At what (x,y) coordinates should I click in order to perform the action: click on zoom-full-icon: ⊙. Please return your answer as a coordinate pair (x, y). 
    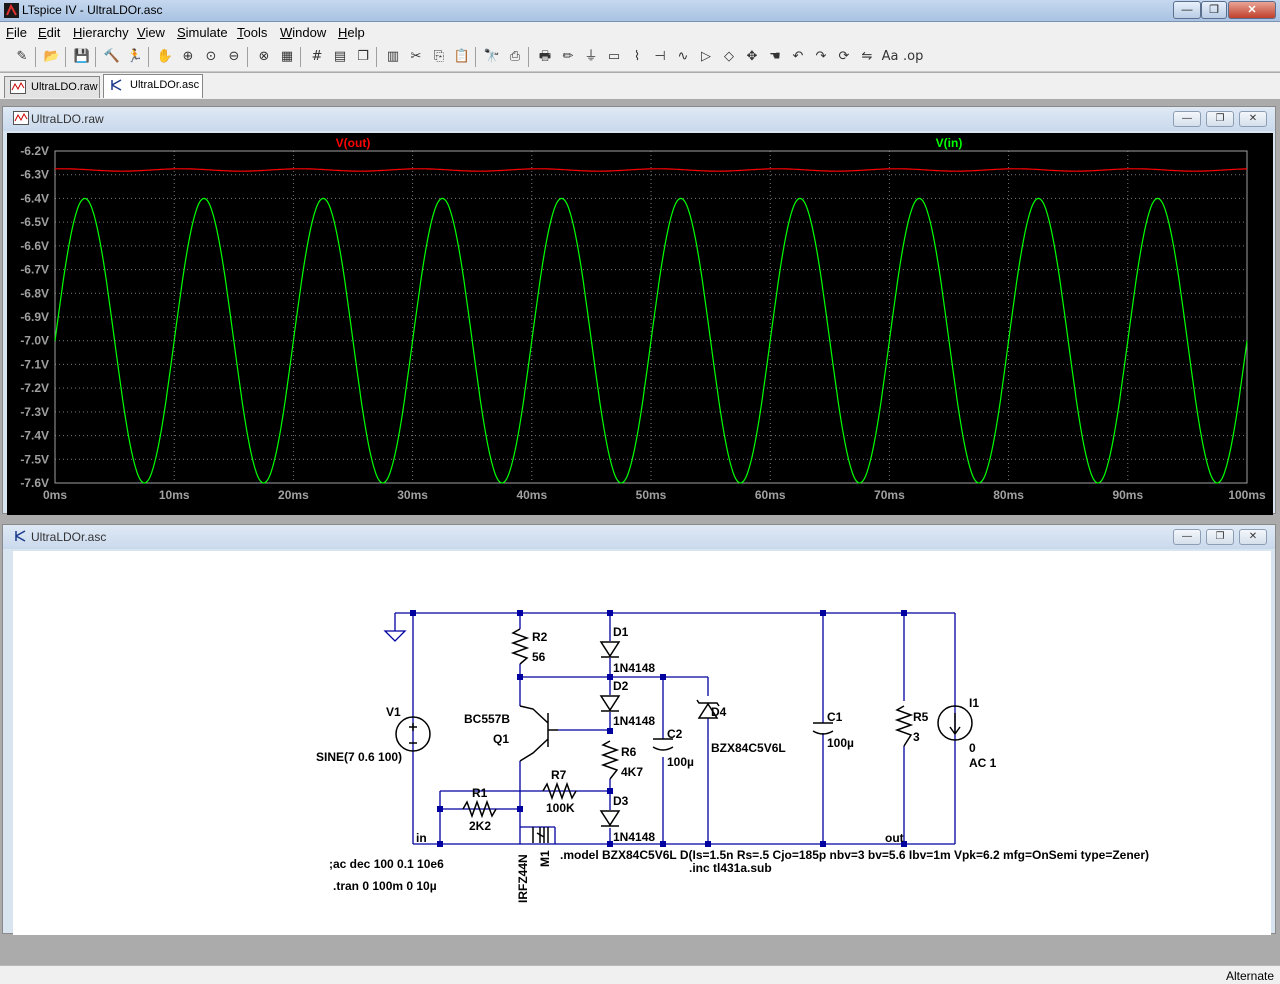
    Looking at the image, I should click on (211, 56).